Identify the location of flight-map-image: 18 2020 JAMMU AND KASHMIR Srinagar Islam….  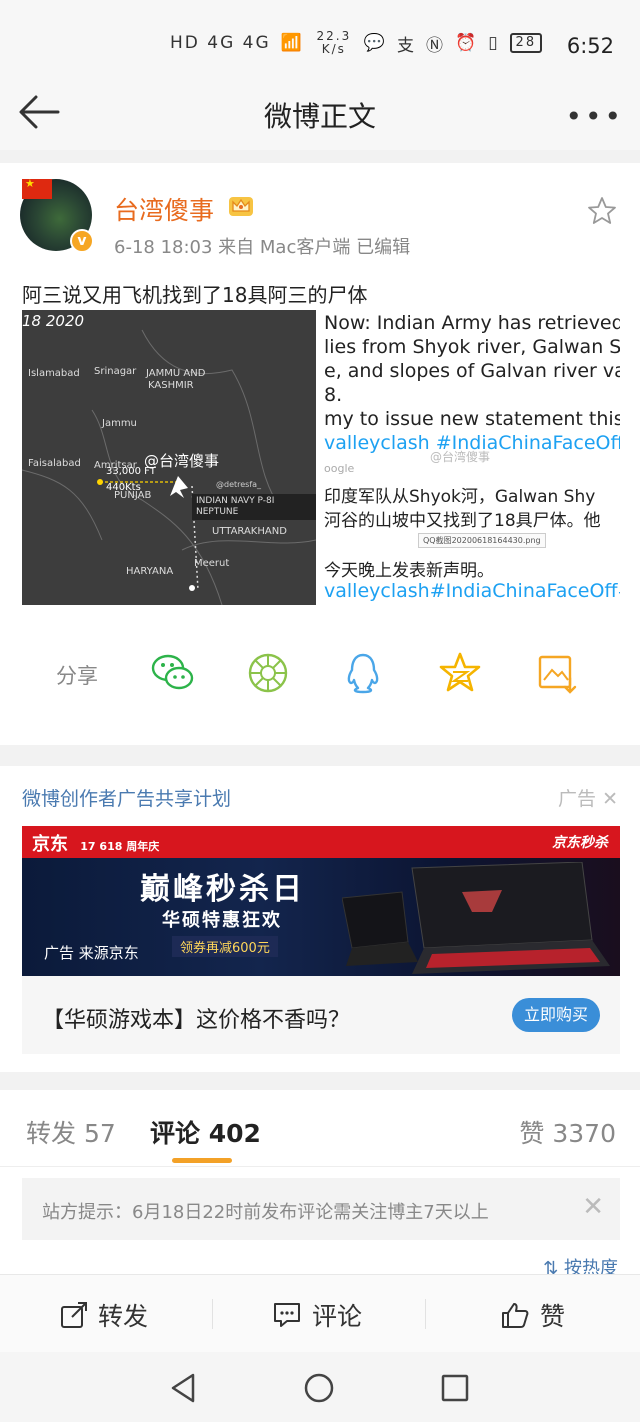
(169, 457).